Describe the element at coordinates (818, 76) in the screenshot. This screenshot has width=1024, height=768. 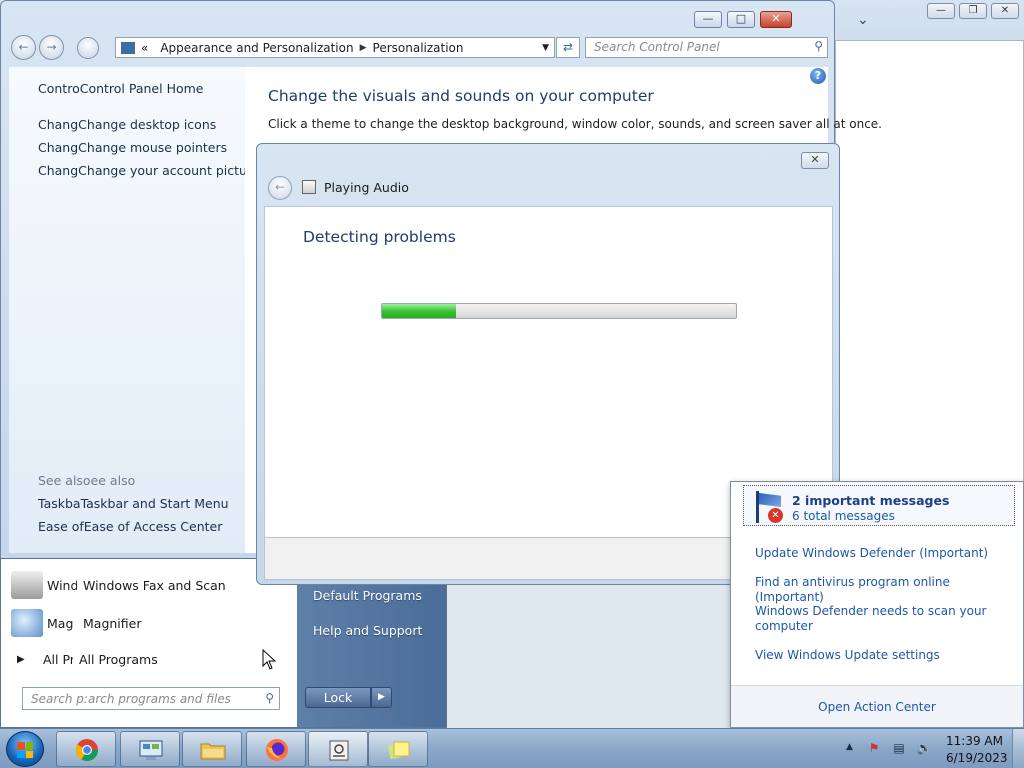
I see `help-icon: ?` at that location.